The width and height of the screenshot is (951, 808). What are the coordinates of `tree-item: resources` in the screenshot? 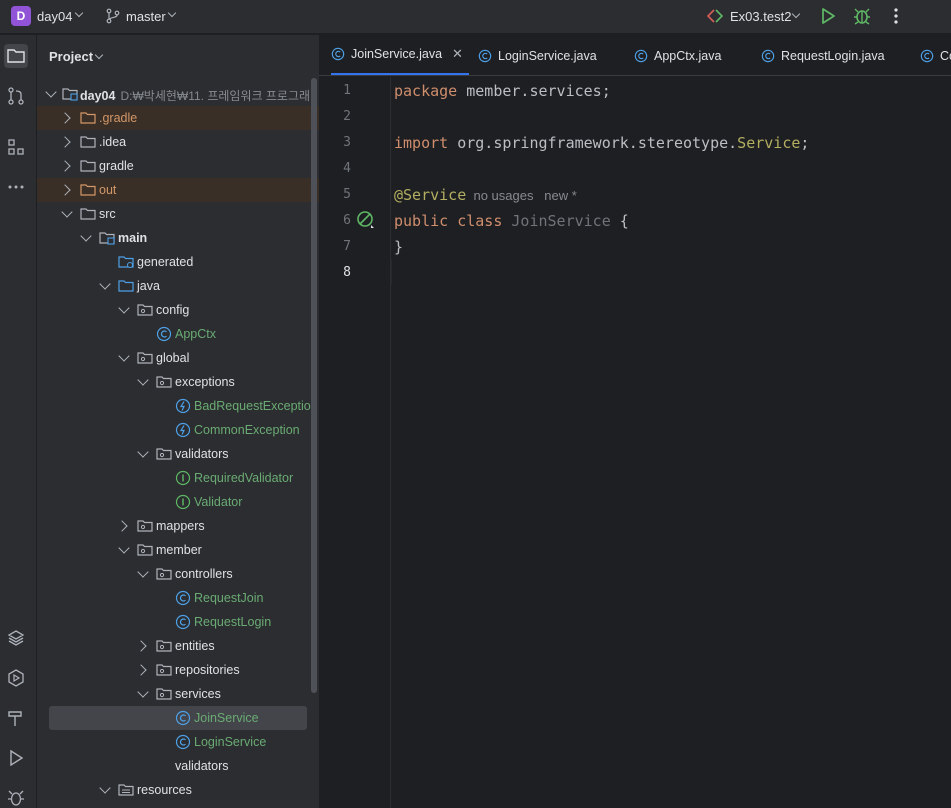 It's located at (178, 790).